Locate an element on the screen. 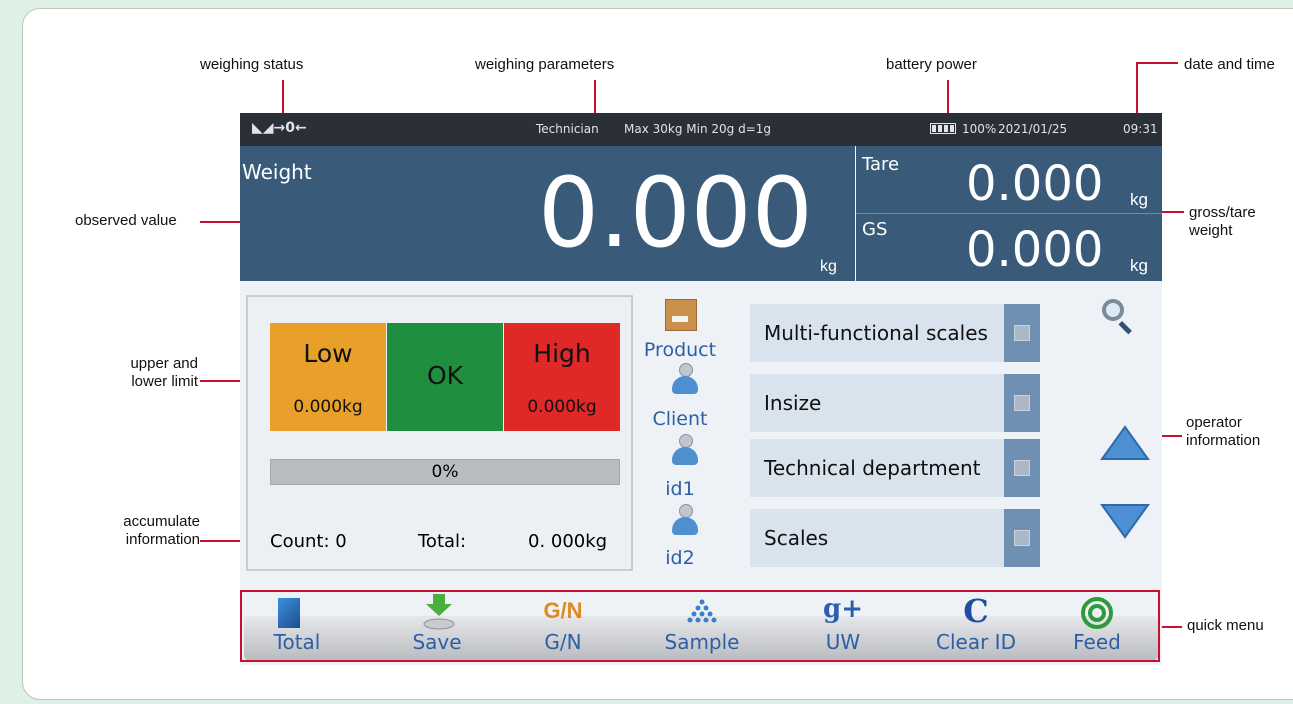 This screenshot has width=1293, height=704. scroll-down-button is located at coordinates (1125, 521).